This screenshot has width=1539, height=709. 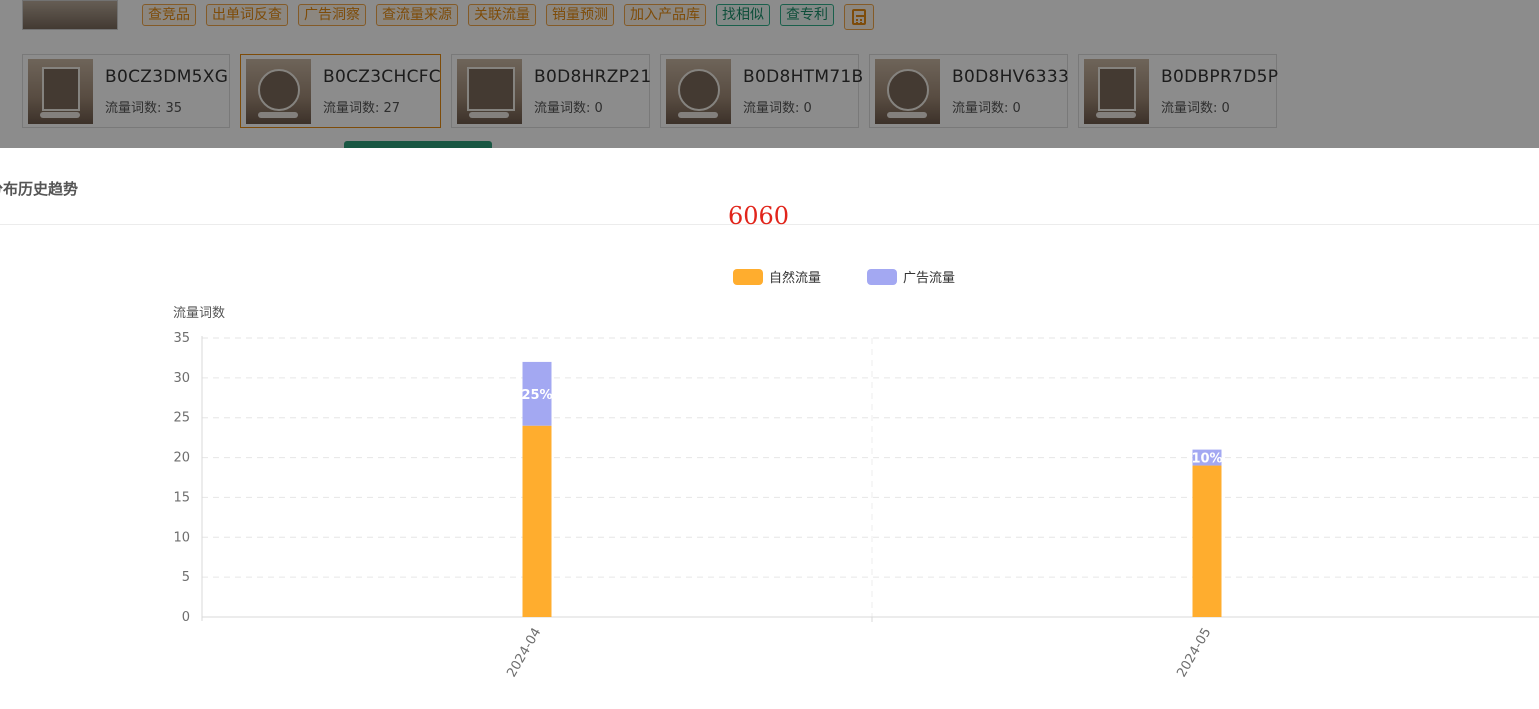 I want to click on y-tick-label: 35, so click(x=181, y=338).